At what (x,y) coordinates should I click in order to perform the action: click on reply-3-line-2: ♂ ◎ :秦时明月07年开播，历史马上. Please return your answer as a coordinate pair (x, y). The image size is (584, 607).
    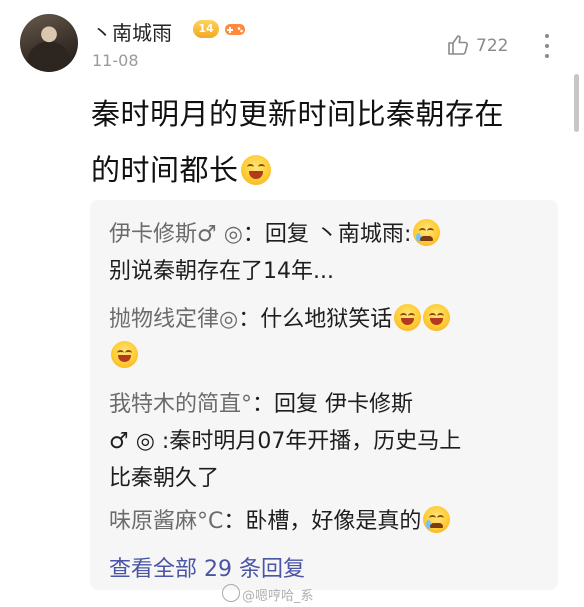
    Looking at the image, I should click on (285, 441).